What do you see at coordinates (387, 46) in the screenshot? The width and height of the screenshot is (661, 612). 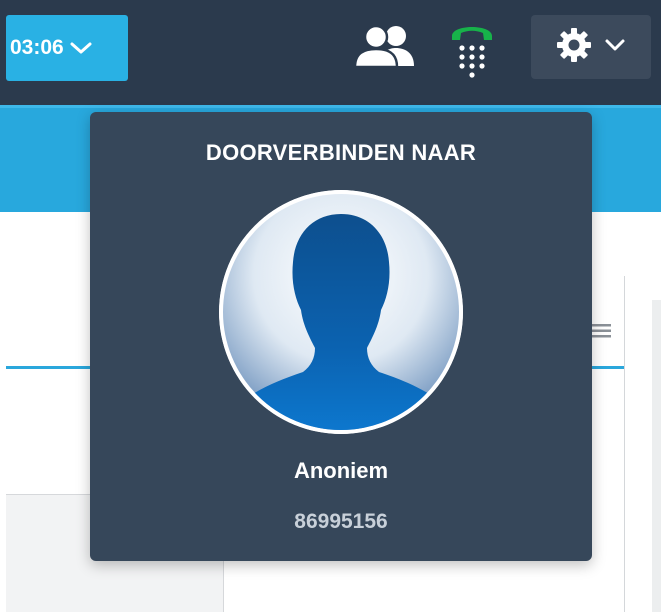 I see `contacts-icon` at bounding box center [387, 46].